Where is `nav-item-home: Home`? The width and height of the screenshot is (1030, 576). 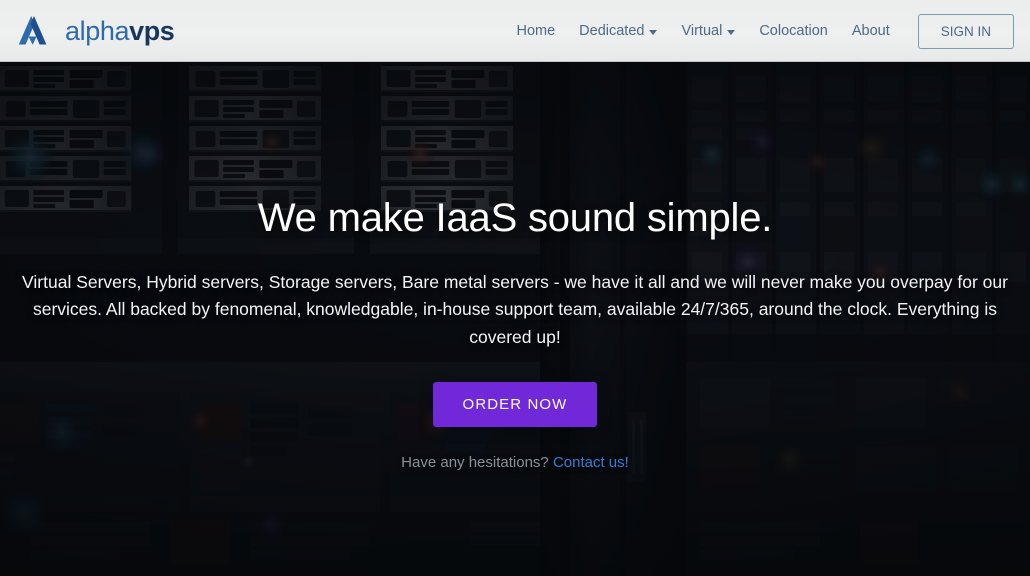 nav-item-home: Home is located at coordinates (535, 31).